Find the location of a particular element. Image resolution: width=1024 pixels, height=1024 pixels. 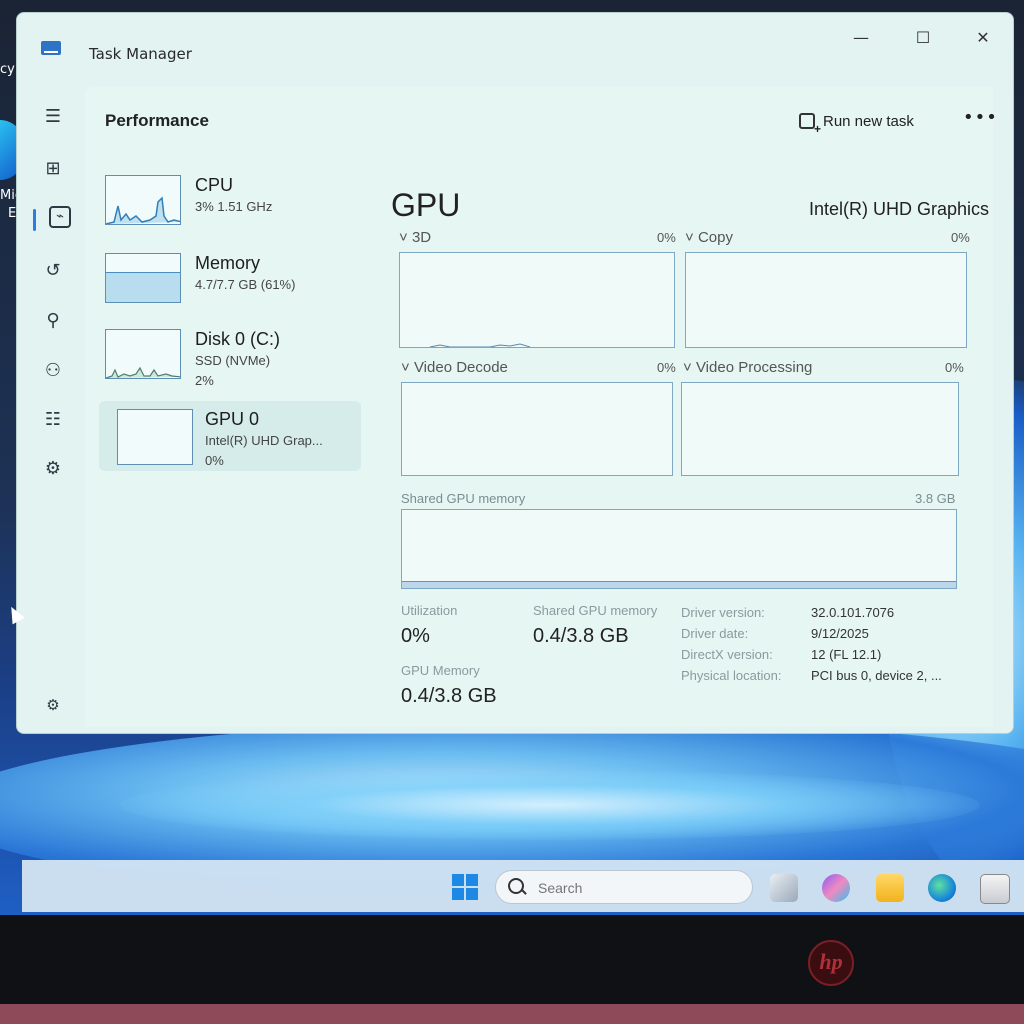

engine-copy-percent: 0% is located at coordinates (960, 237).